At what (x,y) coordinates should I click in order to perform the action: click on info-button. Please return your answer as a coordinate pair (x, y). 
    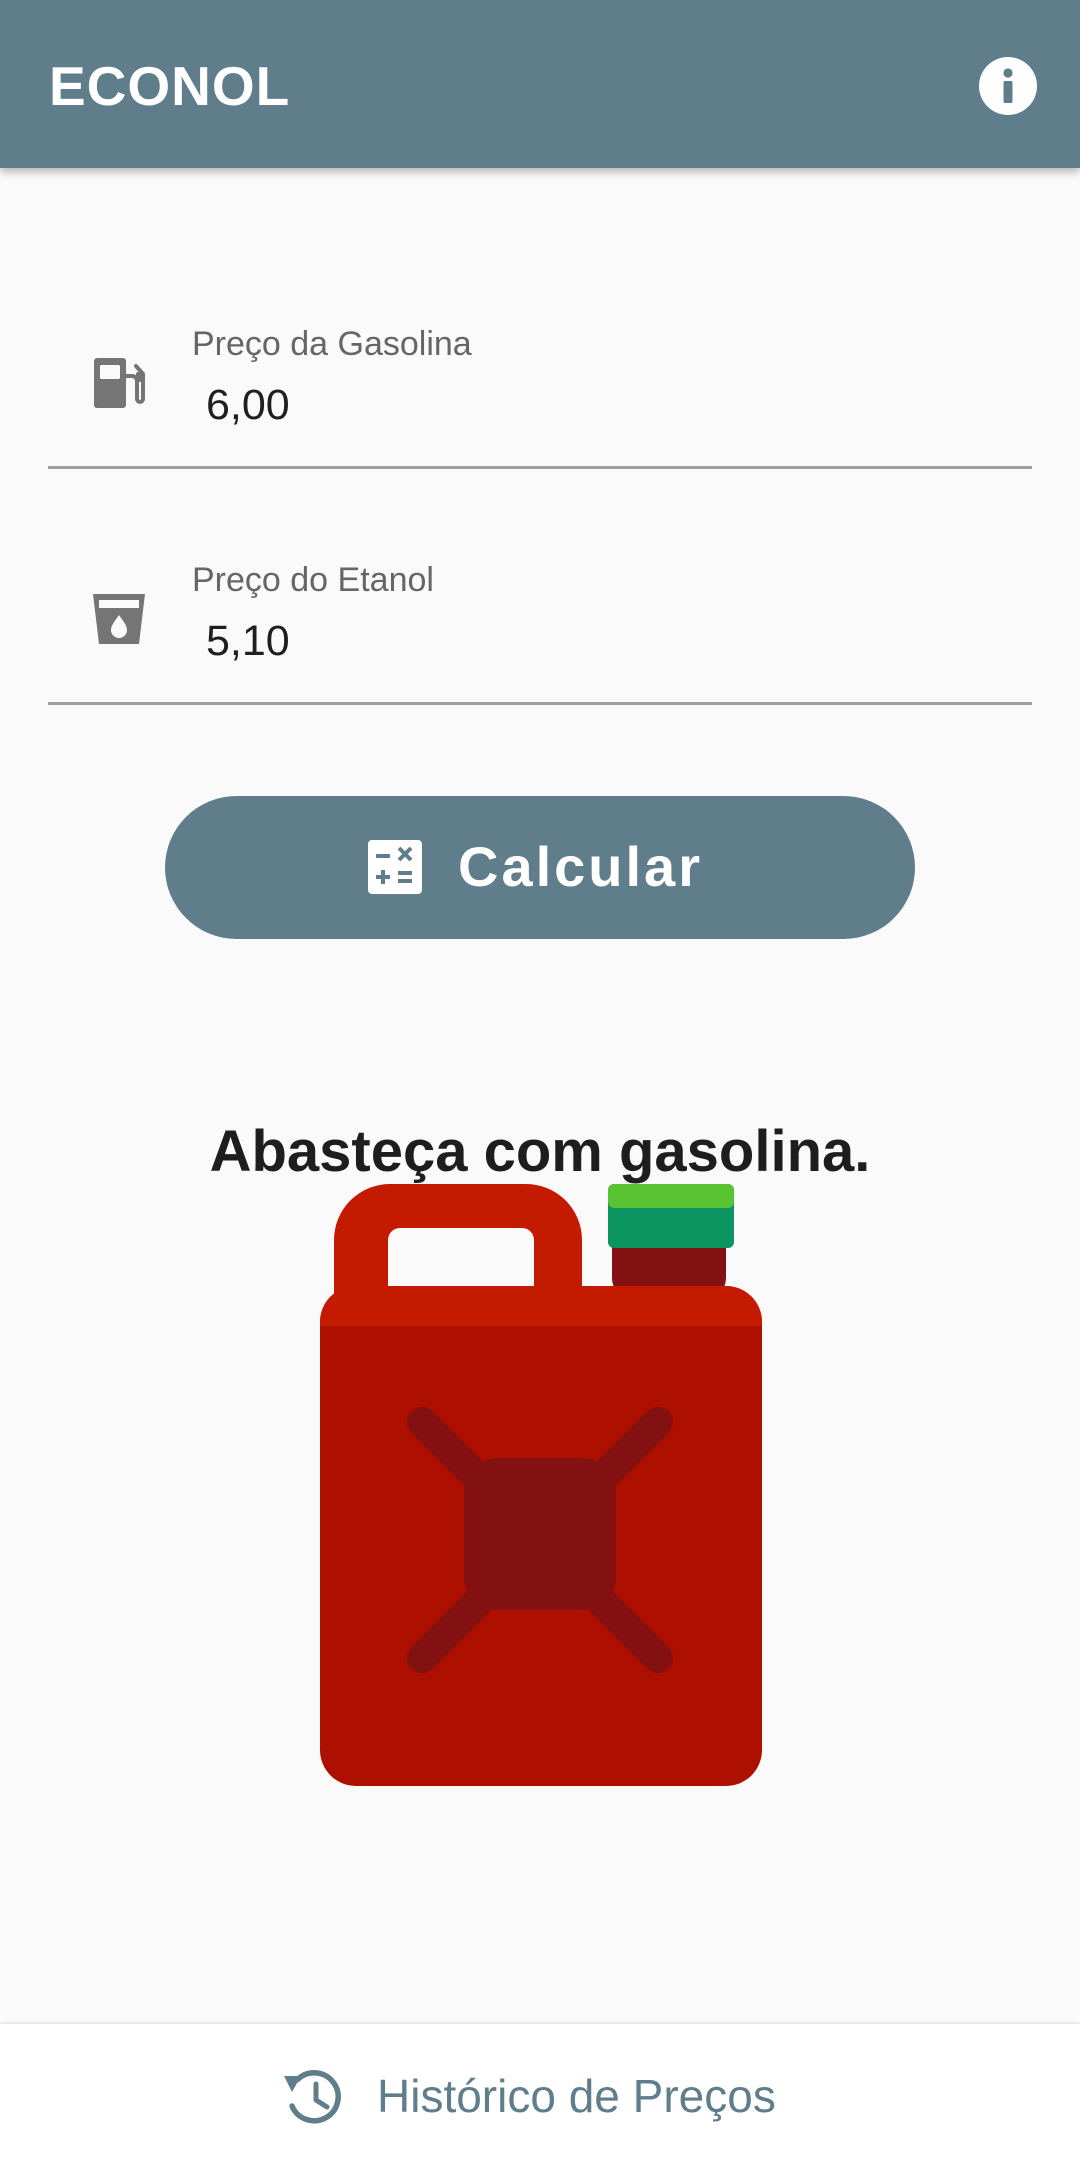
    Looking at the image, I should click on (1008, 86).